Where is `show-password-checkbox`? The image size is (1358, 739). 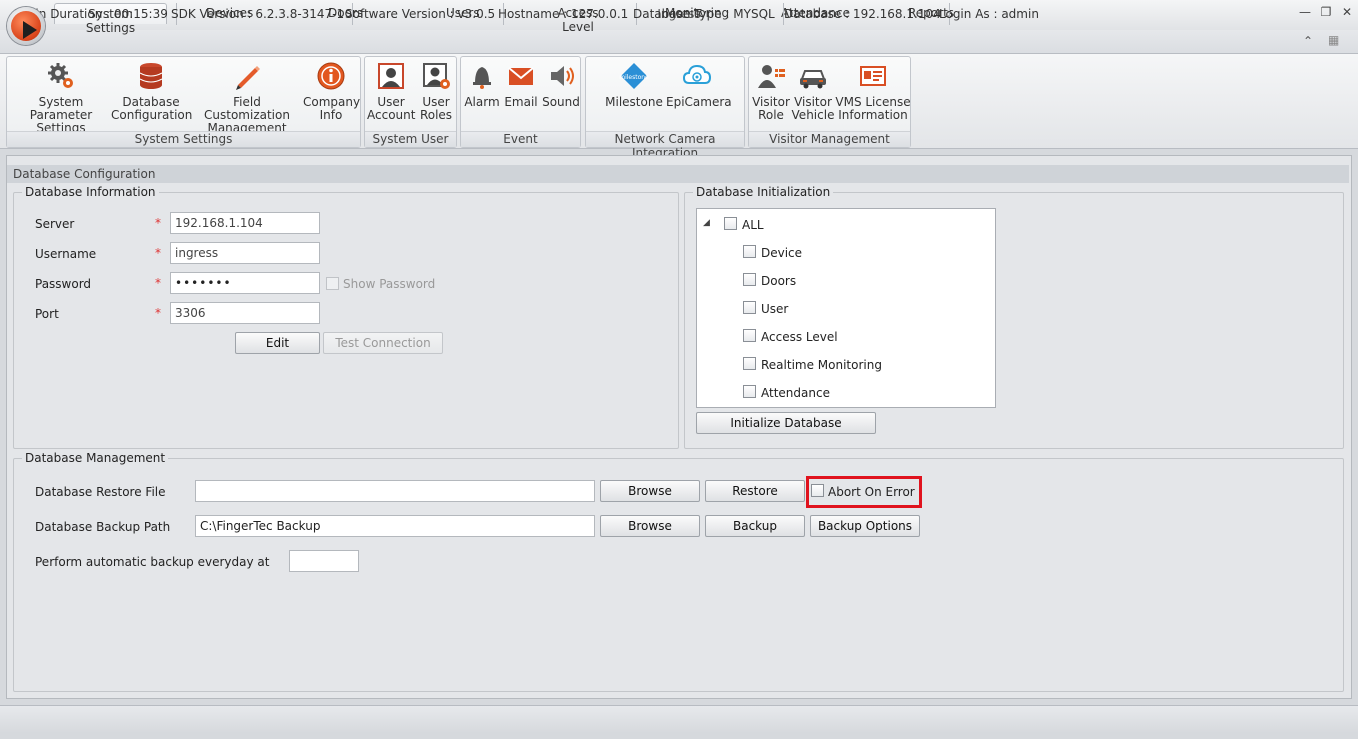 show-password-checkbox is located at coordinates (332, 283).